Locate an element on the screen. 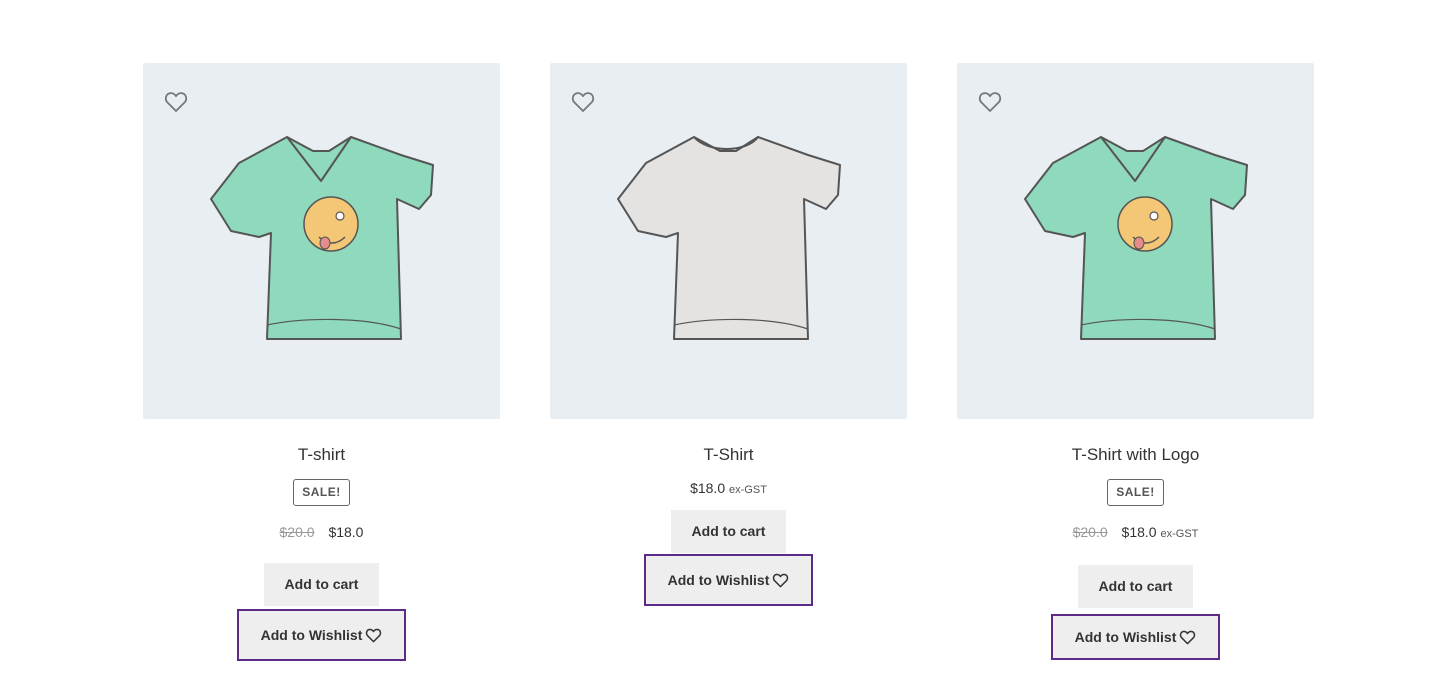  product-title: T-shirt is located at coordinates (321, 455).